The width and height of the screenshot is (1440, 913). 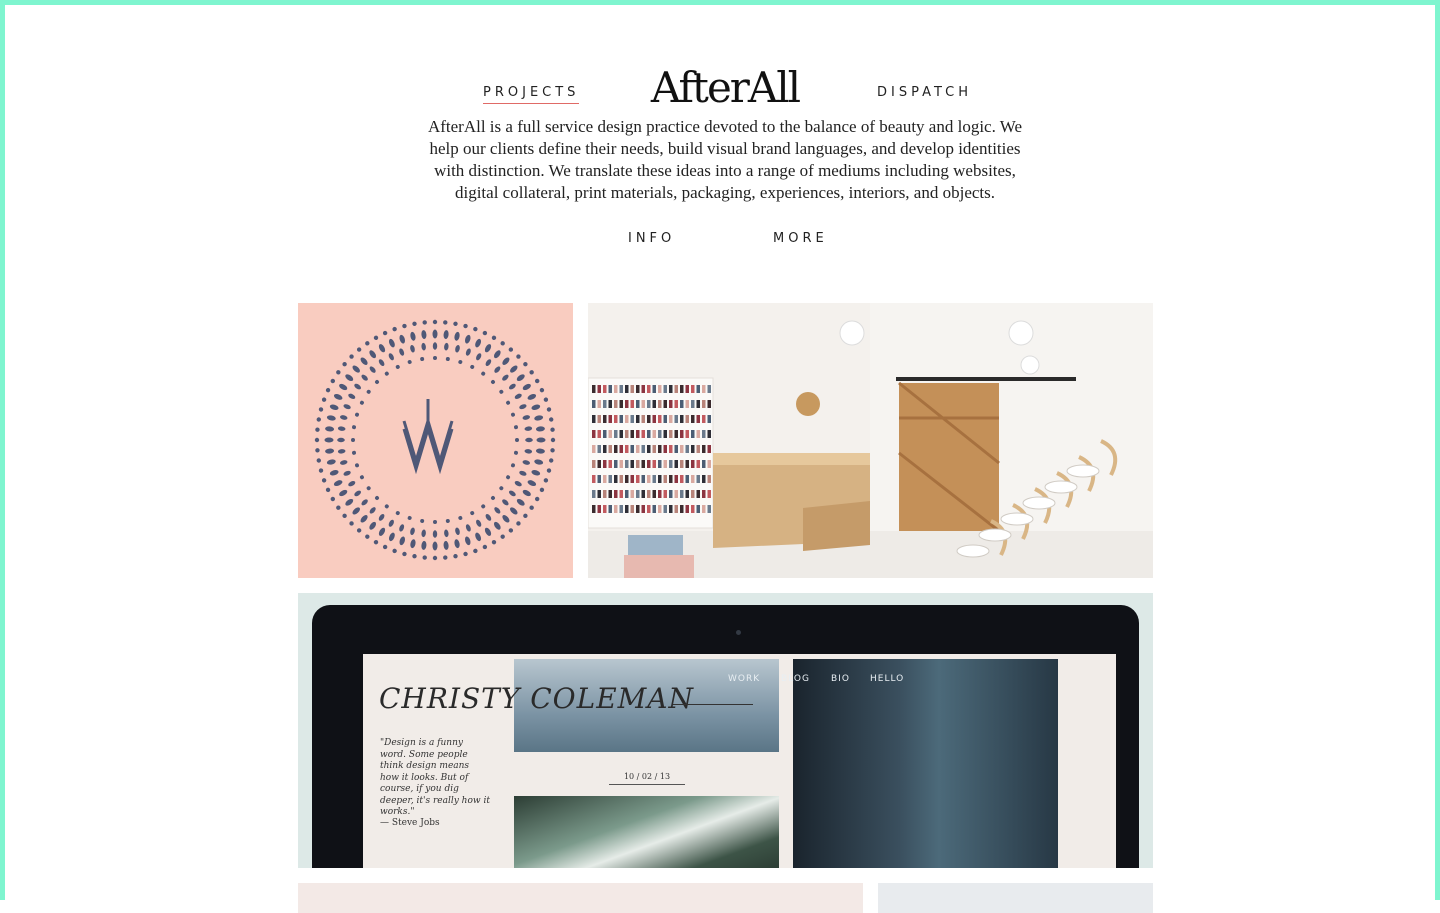 I want to click on nav-more: MORE, so click(x=800, y=238).